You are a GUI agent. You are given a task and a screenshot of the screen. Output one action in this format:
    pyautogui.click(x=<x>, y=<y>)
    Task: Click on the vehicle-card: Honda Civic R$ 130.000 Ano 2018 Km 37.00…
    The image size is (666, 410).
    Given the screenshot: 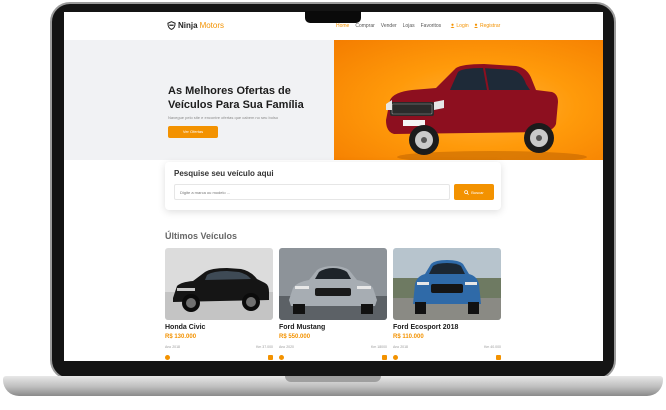 What is the action you would take?
    pyautogui.click(x=219, y=304)
    